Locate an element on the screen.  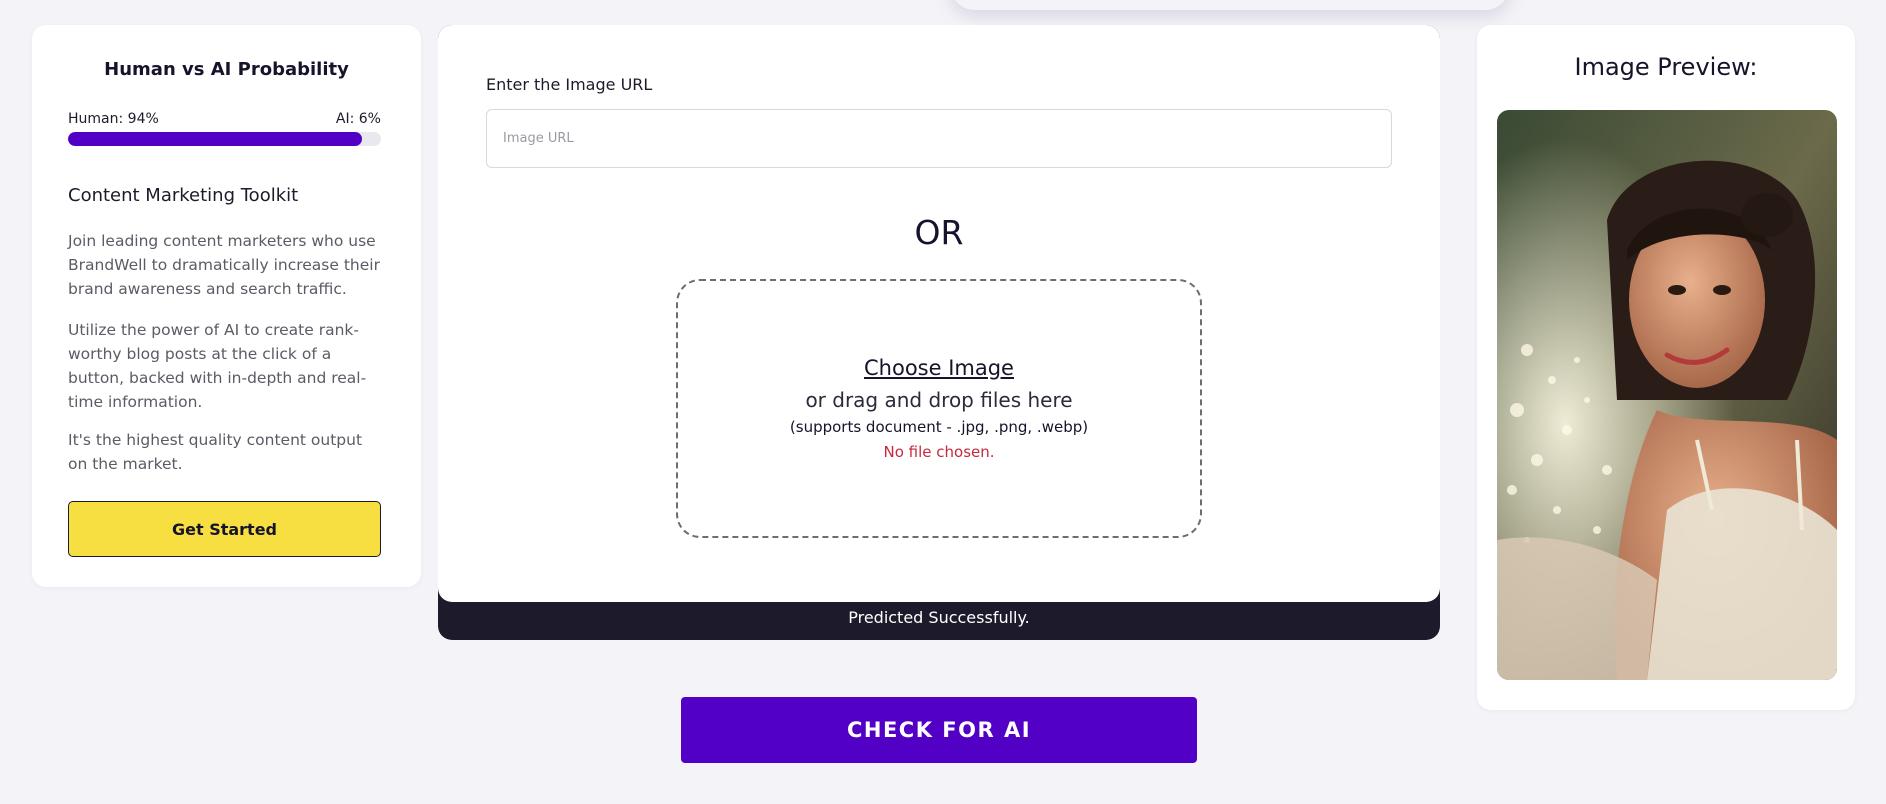
probability-bar is located at coordinates (224, 139).